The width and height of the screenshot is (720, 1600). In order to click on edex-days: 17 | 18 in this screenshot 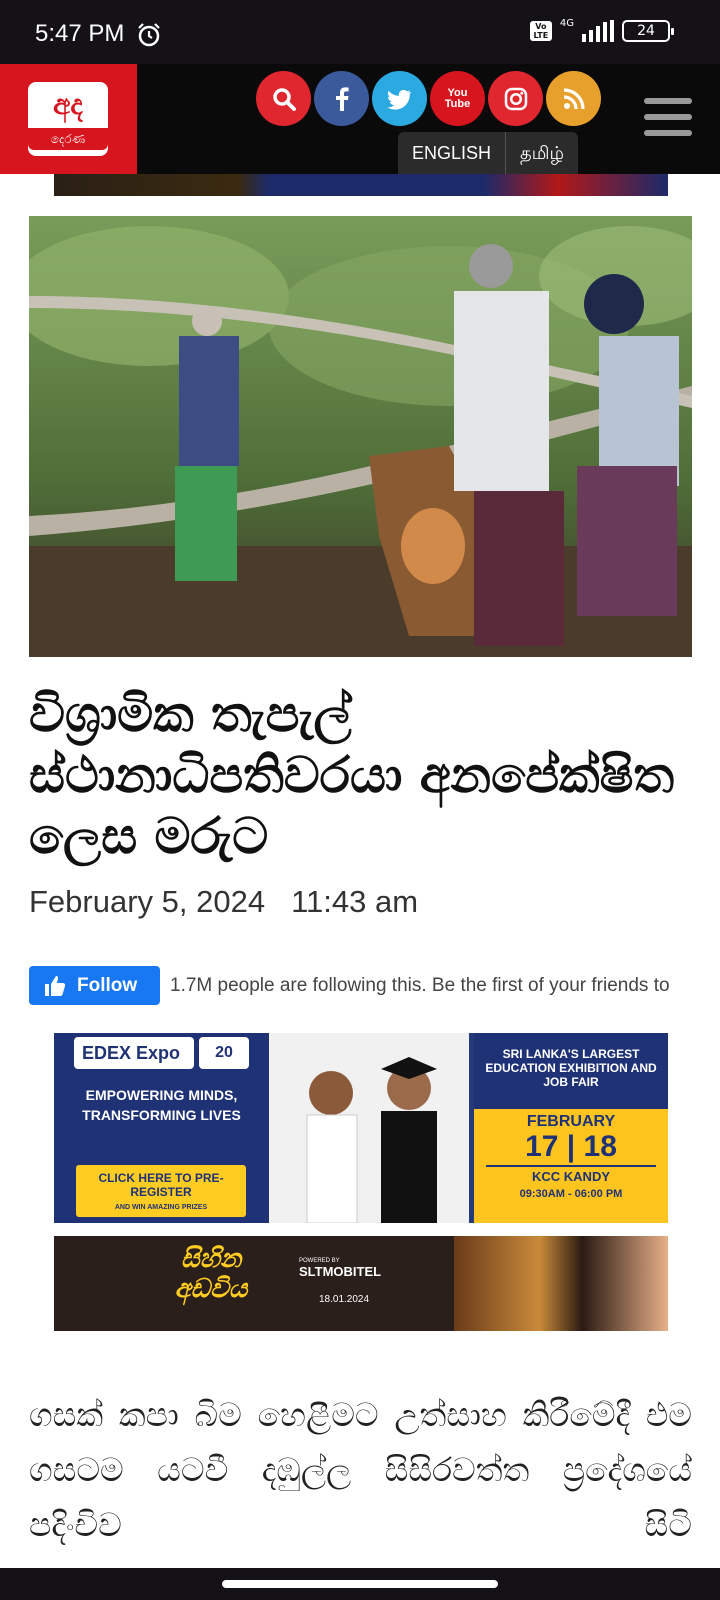, I will do `click(571, 1146)`.